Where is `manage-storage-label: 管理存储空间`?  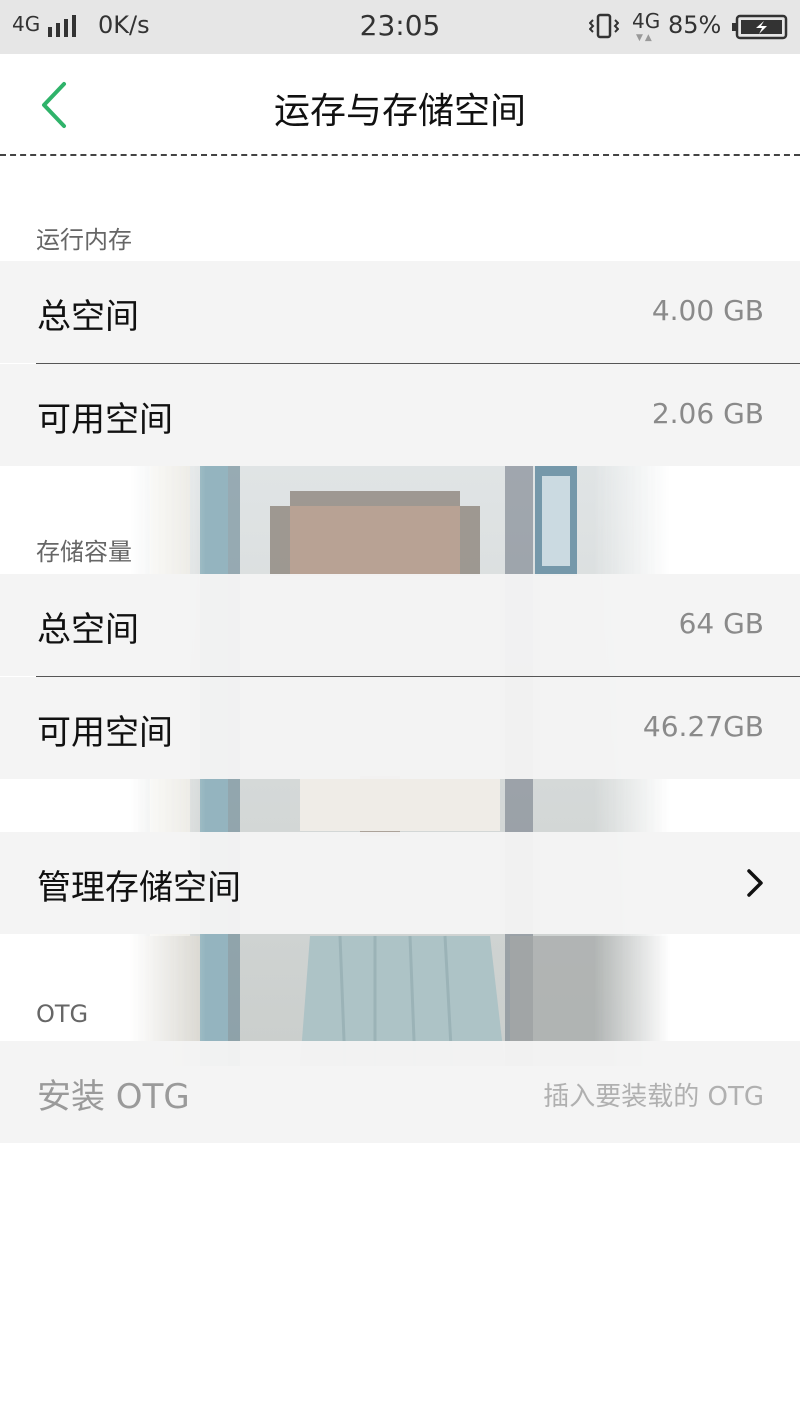 manage-storage-label: 管理存储空间 is located at coordinates (139, 888).